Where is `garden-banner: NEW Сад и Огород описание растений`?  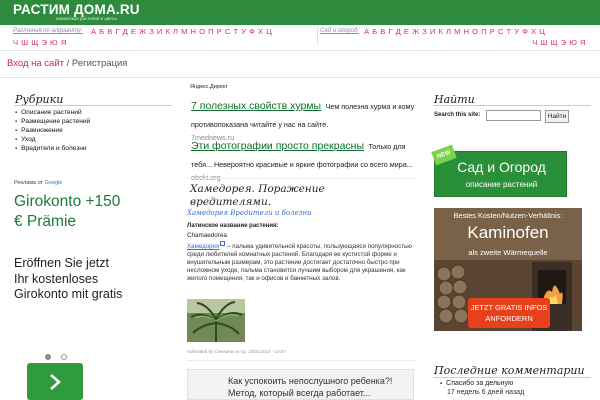
garden-banner: NEW Сад и Огород описание растений is located at coordinates (499, 170).